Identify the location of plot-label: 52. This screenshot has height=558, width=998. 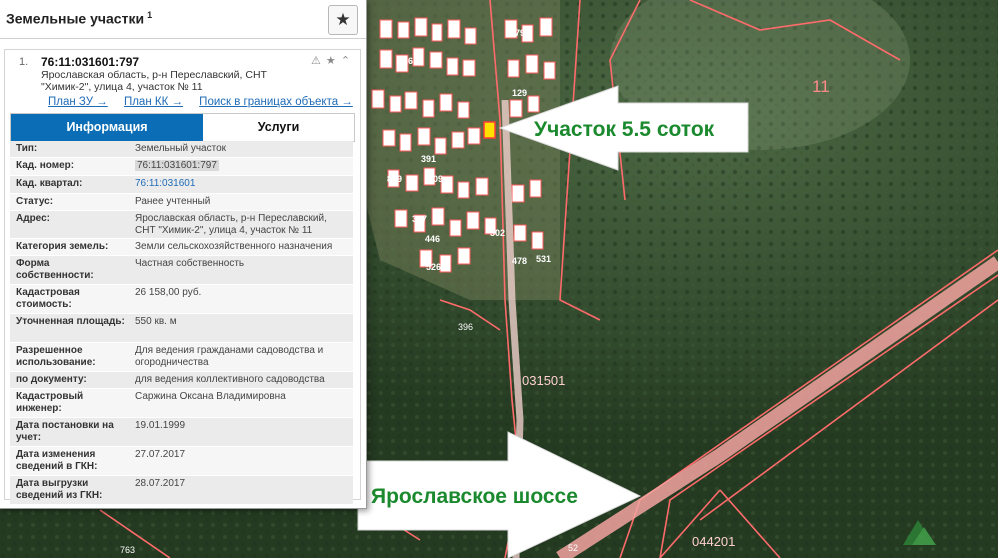
(573, 548).